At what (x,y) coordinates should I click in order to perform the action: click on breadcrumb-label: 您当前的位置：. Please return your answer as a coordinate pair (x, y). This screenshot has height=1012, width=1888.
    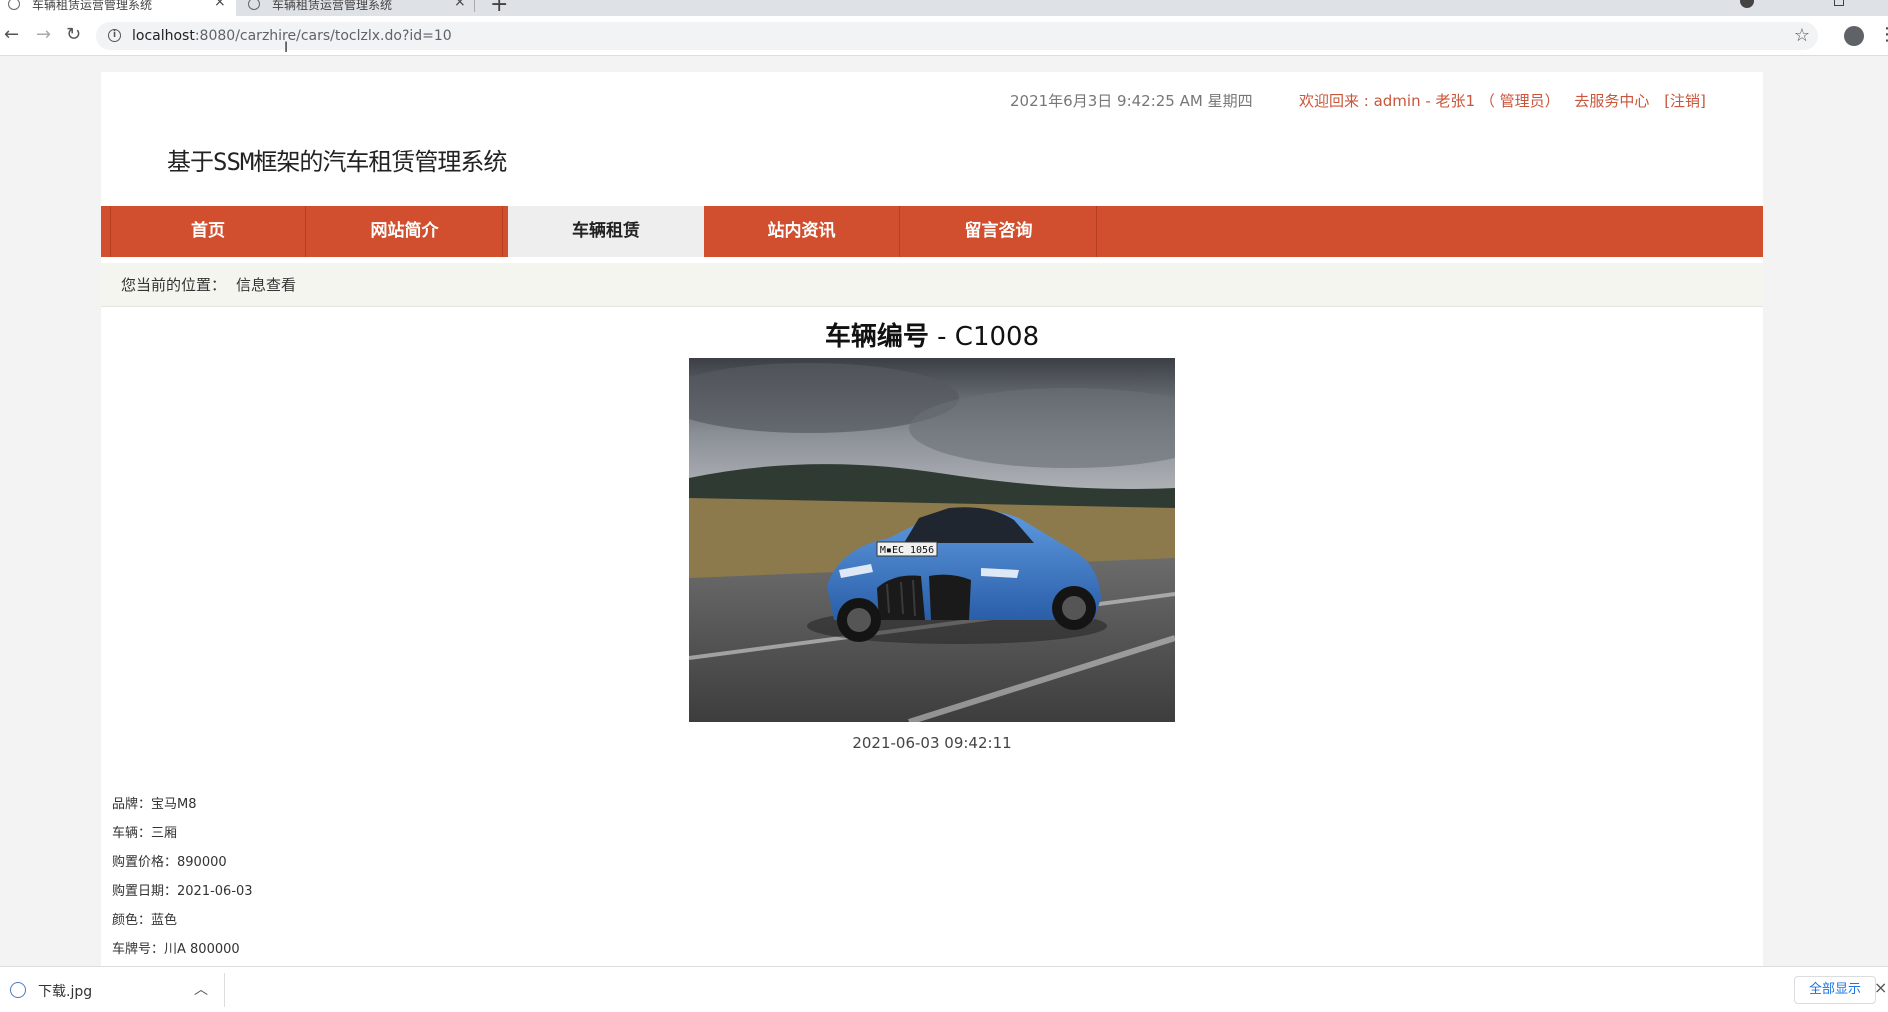
    Looking at the image, I should click on (174, 285).